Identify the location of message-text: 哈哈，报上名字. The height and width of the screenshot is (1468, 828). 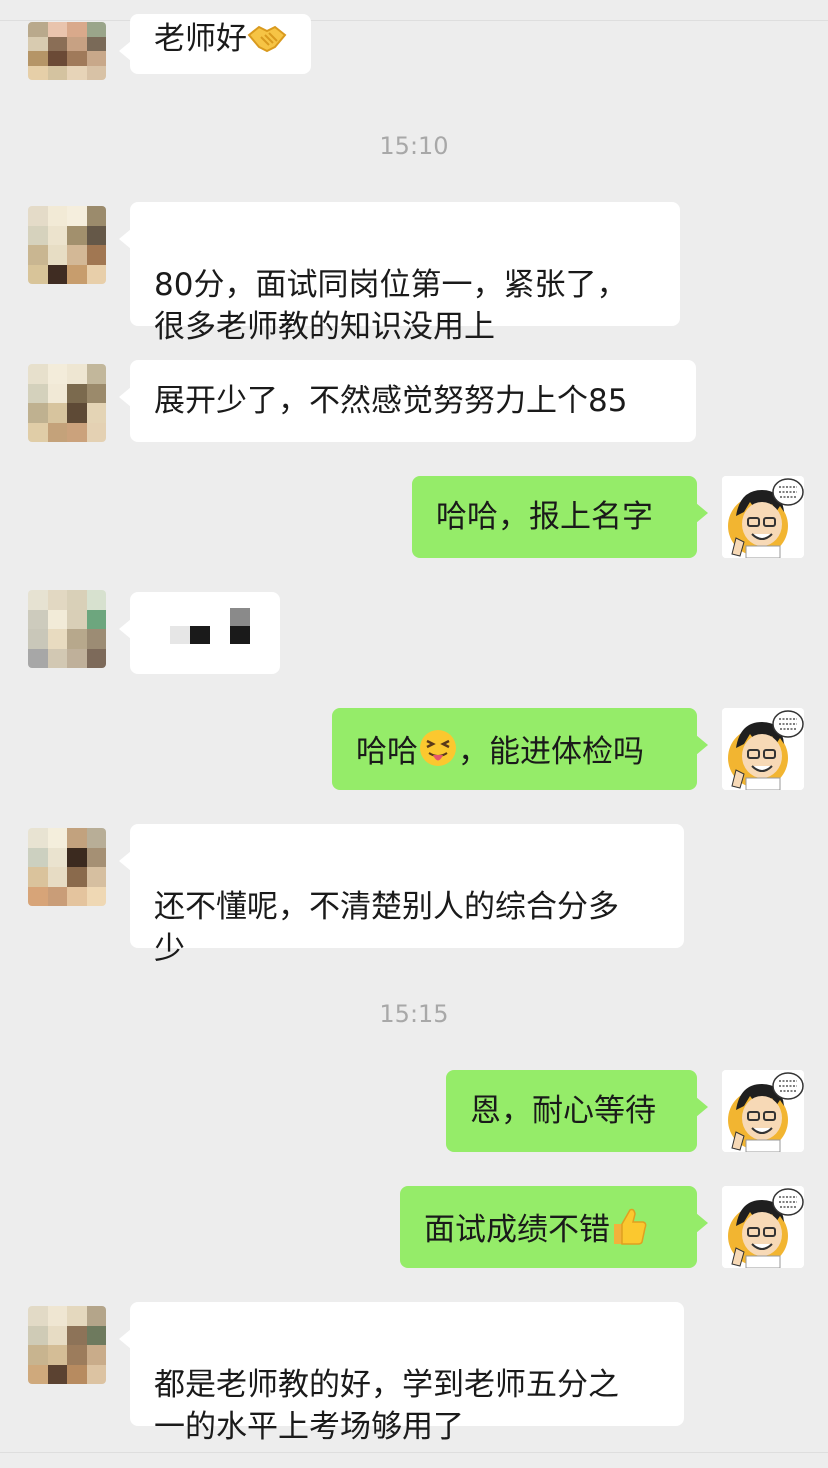
(544, 517).